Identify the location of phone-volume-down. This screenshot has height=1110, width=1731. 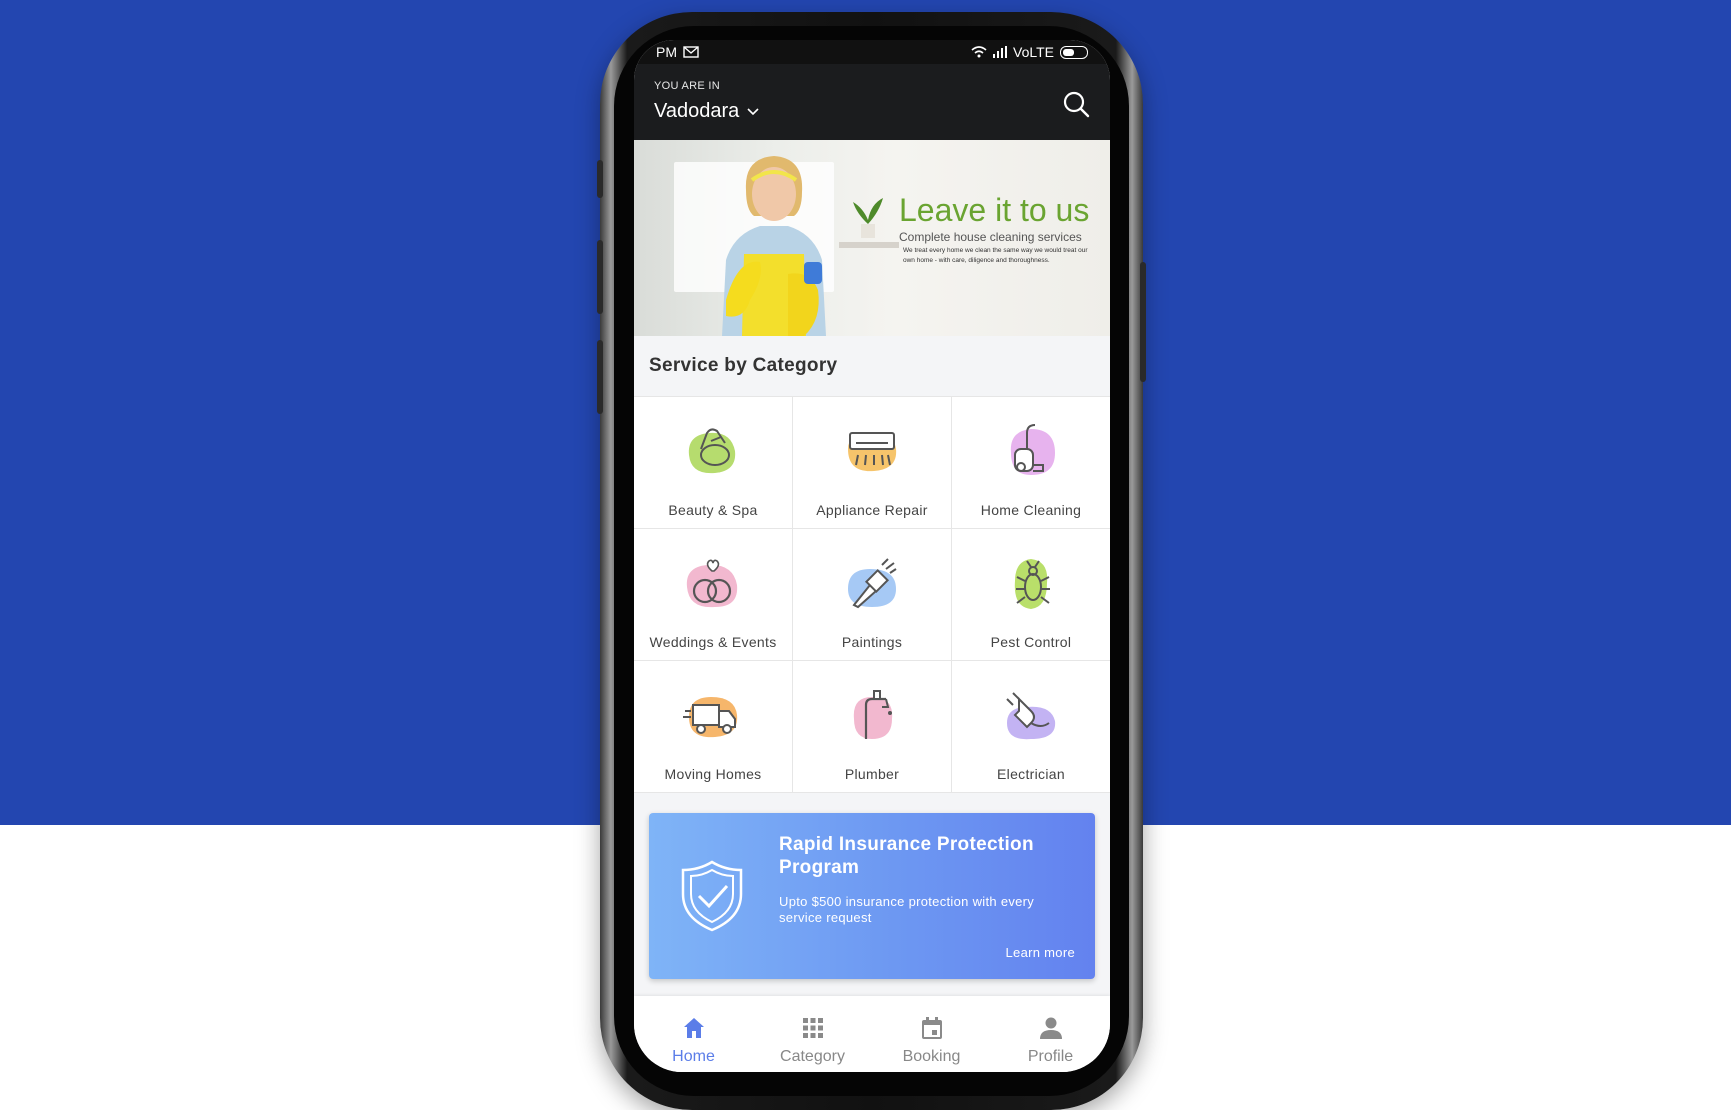
(600, 377).